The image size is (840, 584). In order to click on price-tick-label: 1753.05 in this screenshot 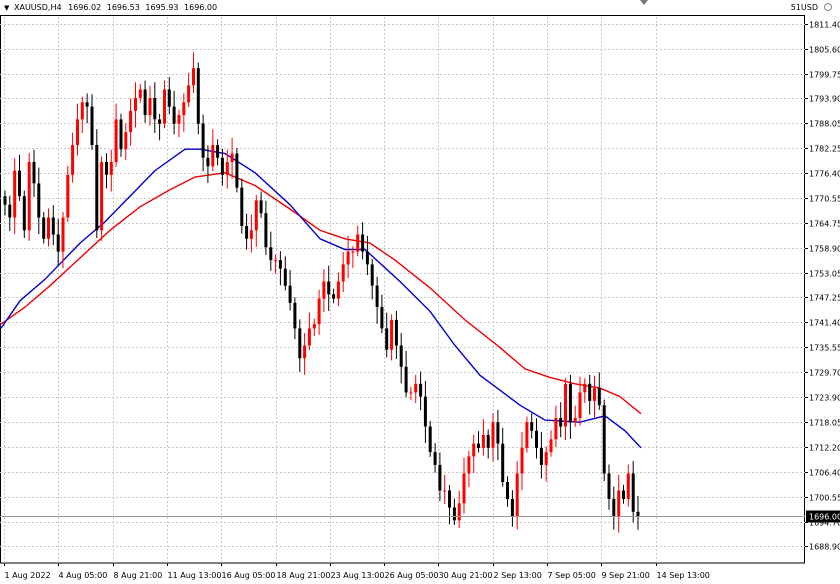, I will do `click(824, 274)`.